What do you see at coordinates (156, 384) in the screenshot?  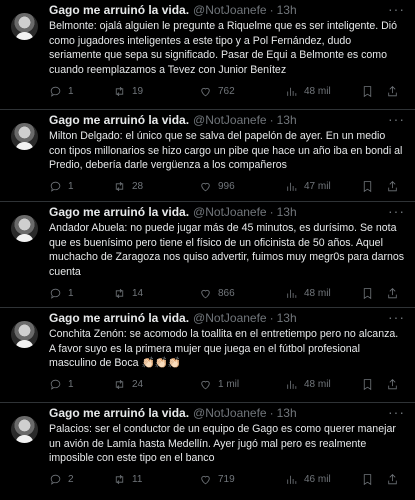 I see `retweet-button: 24` at bounding box center [156, 384].